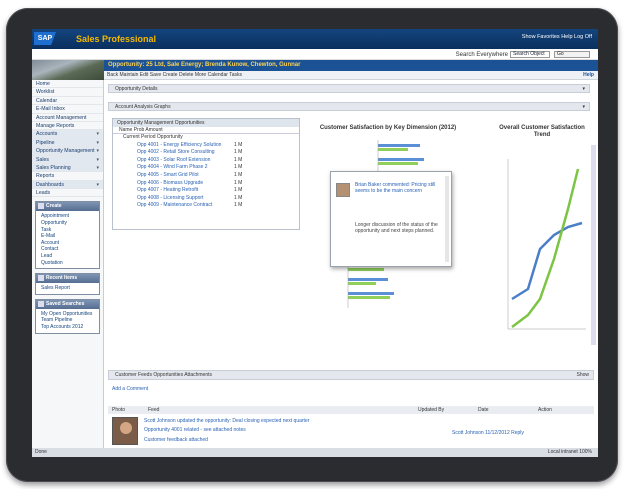  I want to click on sidebar-item-sales-planning: Sales Planning ▾, so click(67, 168).